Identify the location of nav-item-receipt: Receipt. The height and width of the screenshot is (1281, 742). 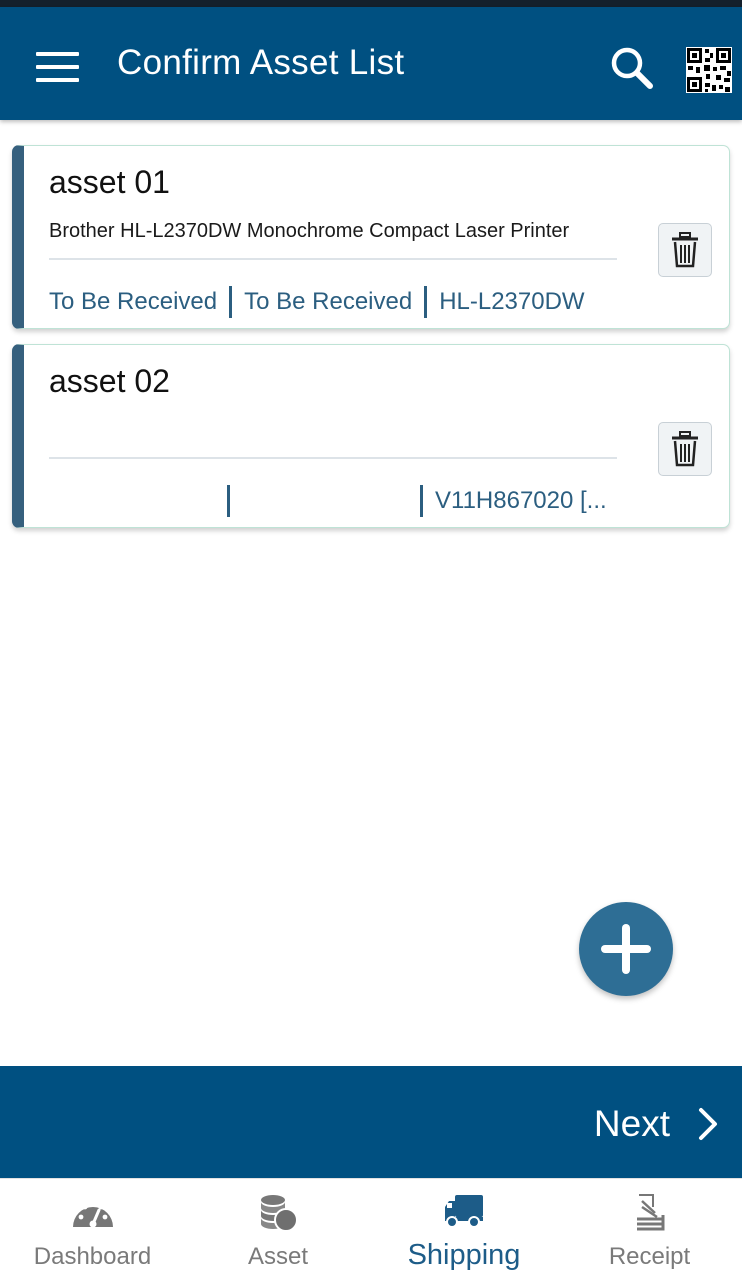
(649, 1230).